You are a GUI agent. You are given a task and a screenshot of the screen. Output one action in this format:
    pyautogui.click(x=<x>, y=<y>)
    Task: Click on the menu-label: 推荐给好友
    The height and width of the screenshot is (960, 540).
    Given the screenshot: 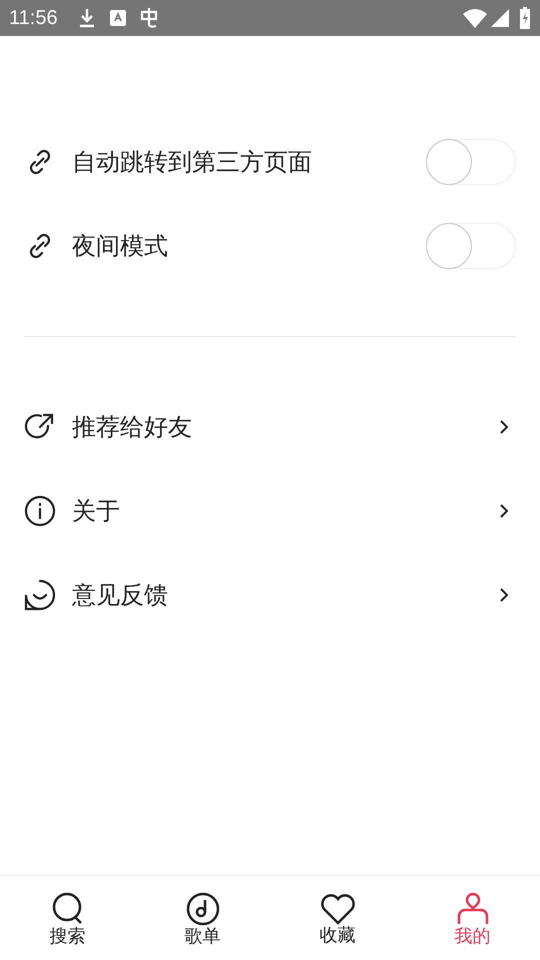 What is the action you would take?
    pyautogui.click(x=132, y=427)
    